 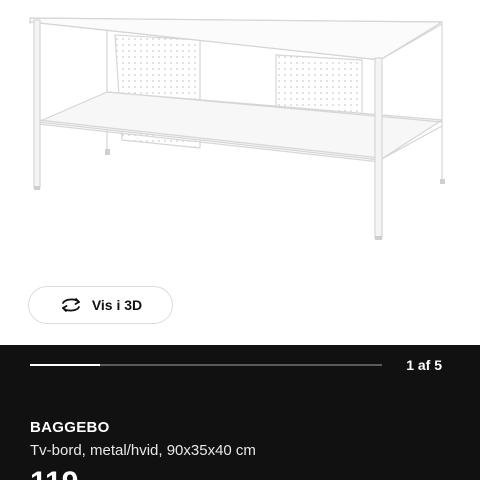 I want to click on carousel-page-counter: 1 af 5, so click(x=424, y=365).